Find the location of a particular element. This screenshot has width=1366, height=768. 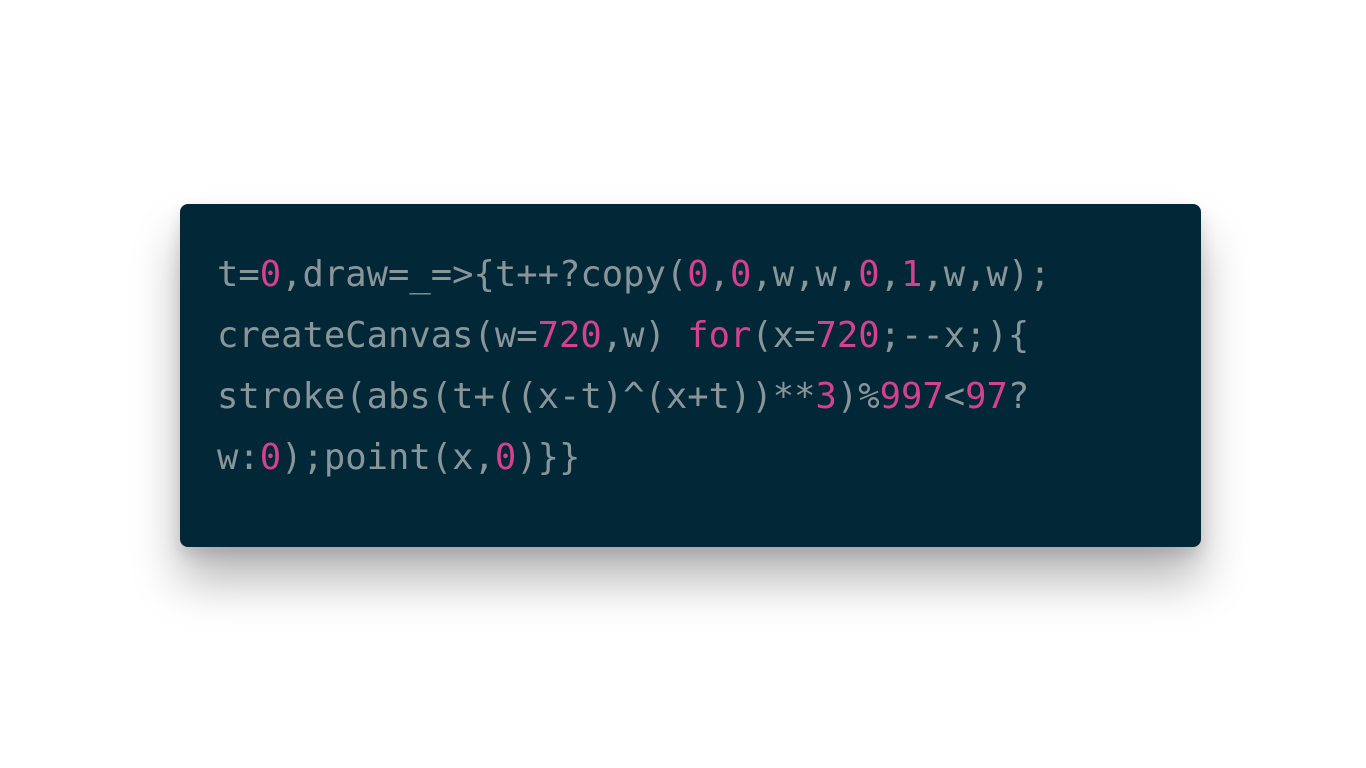

code-token: (x= is located at coordinates (783, 335).